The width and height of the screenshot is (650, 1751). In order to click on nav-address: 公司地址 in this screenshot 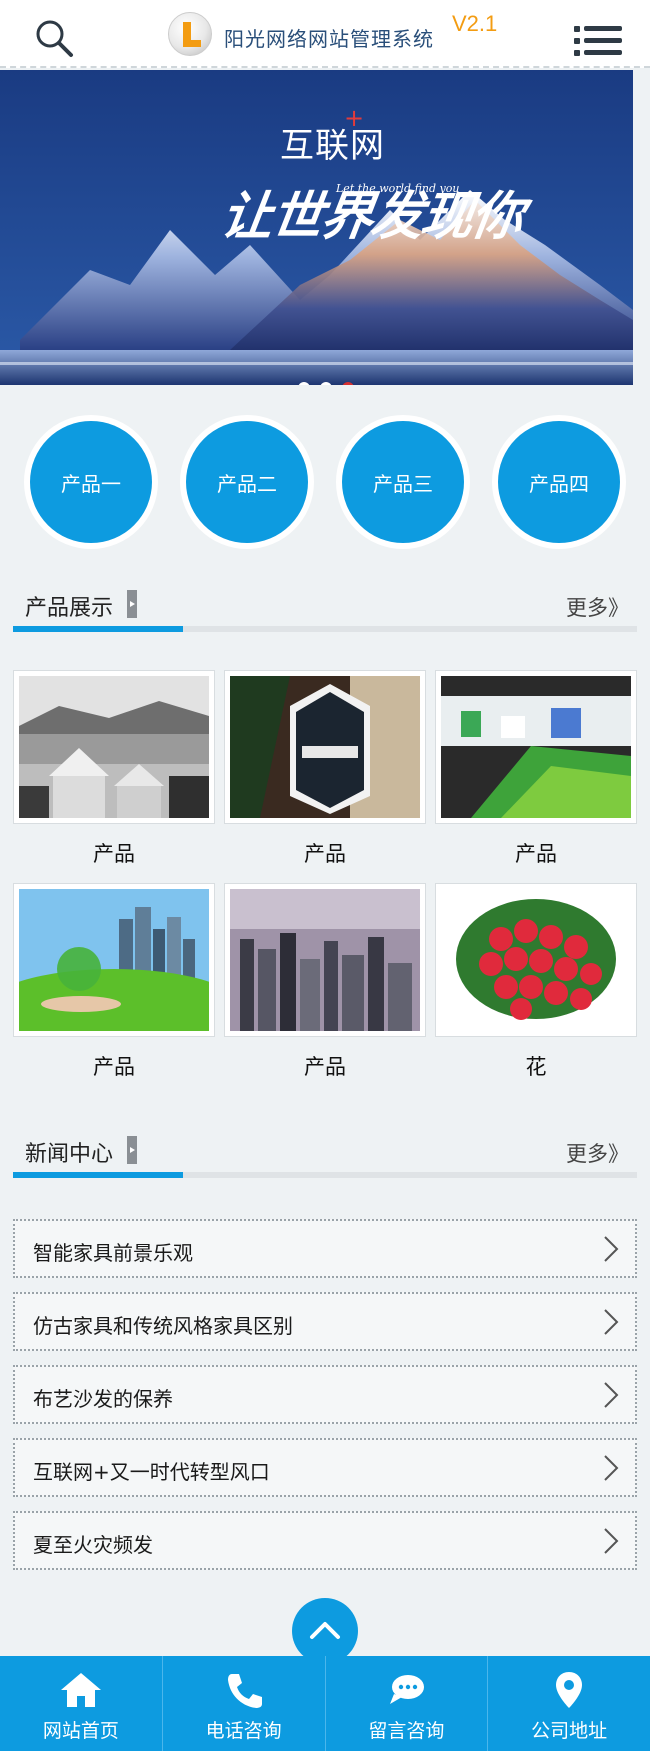, I will do `click(569, 1703)`.